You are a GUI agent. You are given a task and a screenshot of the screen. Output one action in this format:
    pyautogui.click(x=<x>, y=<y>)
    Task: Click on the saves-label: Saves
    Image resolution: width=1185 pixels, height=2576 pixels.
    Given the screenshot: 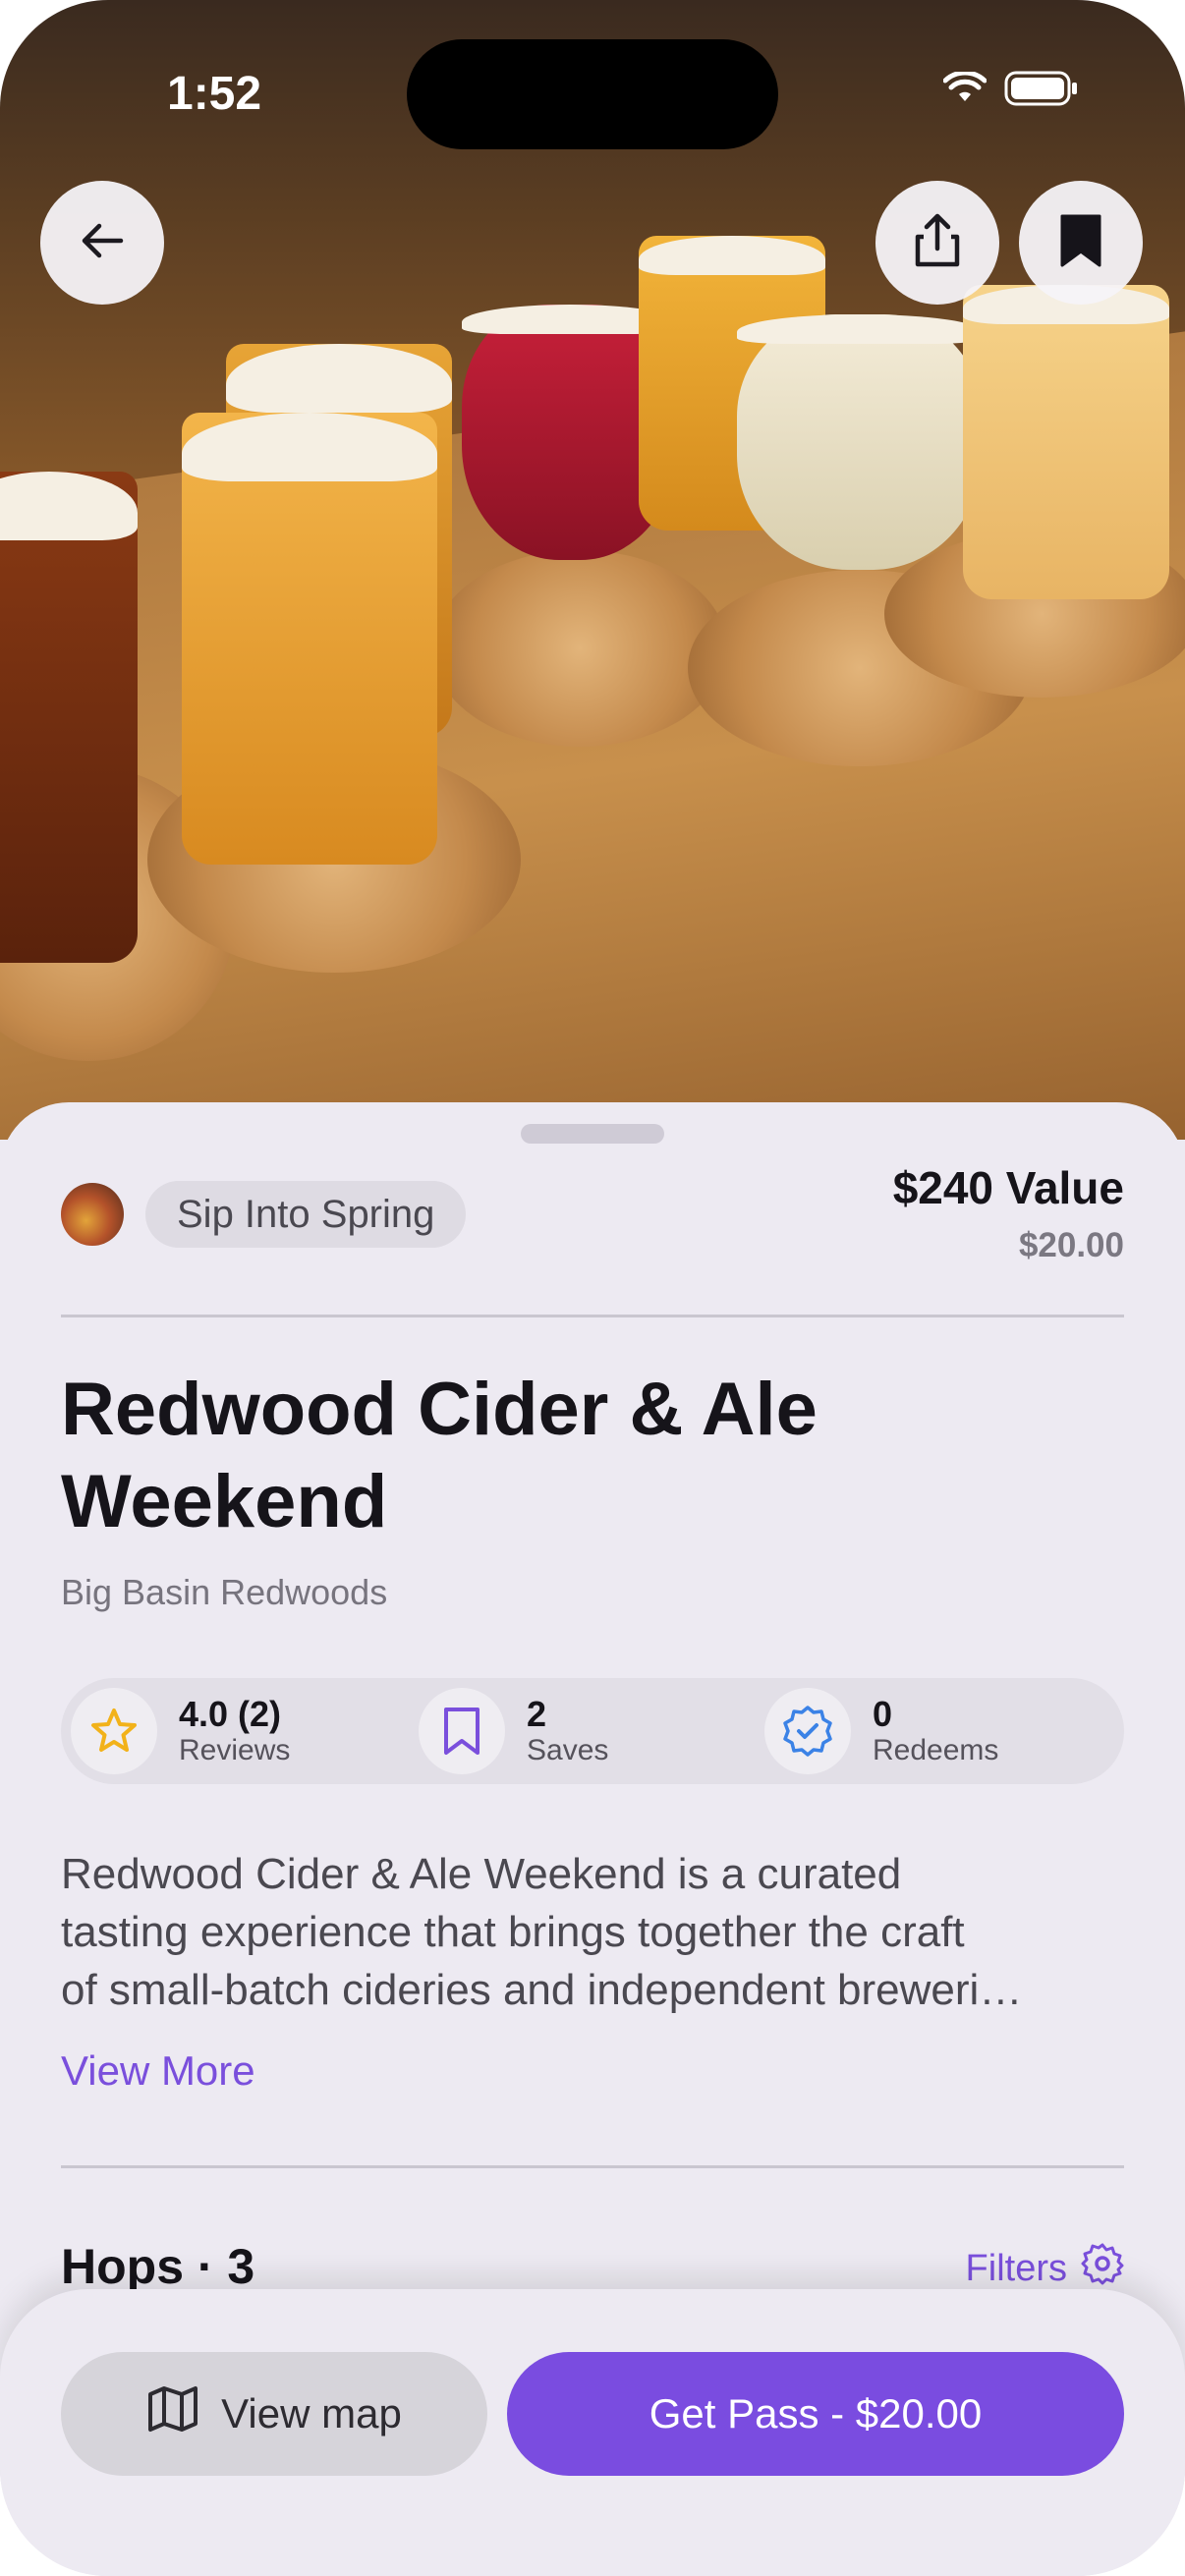 What is the action you would take?
    pyautogui.click(x=568, y=1750)
    